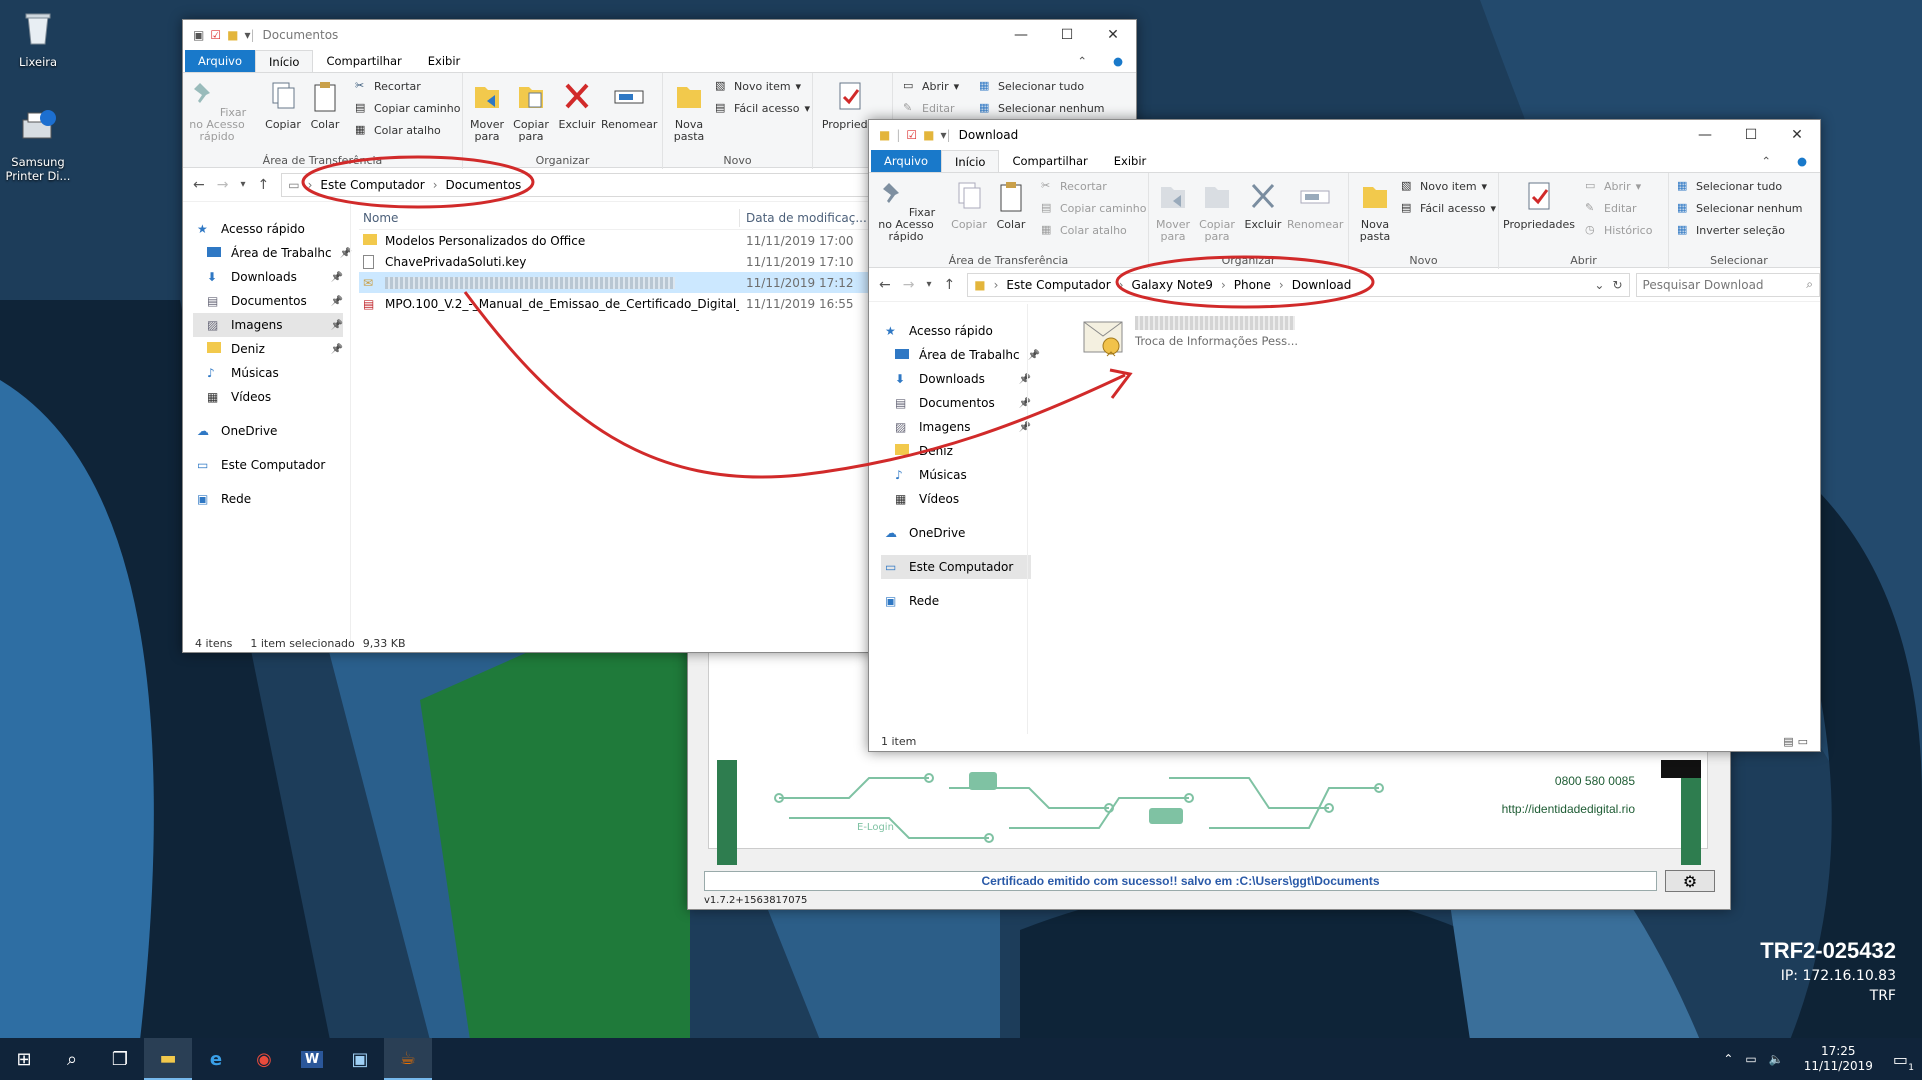  I want to click on properties-qa-icon: ▣, so click(198, 35).